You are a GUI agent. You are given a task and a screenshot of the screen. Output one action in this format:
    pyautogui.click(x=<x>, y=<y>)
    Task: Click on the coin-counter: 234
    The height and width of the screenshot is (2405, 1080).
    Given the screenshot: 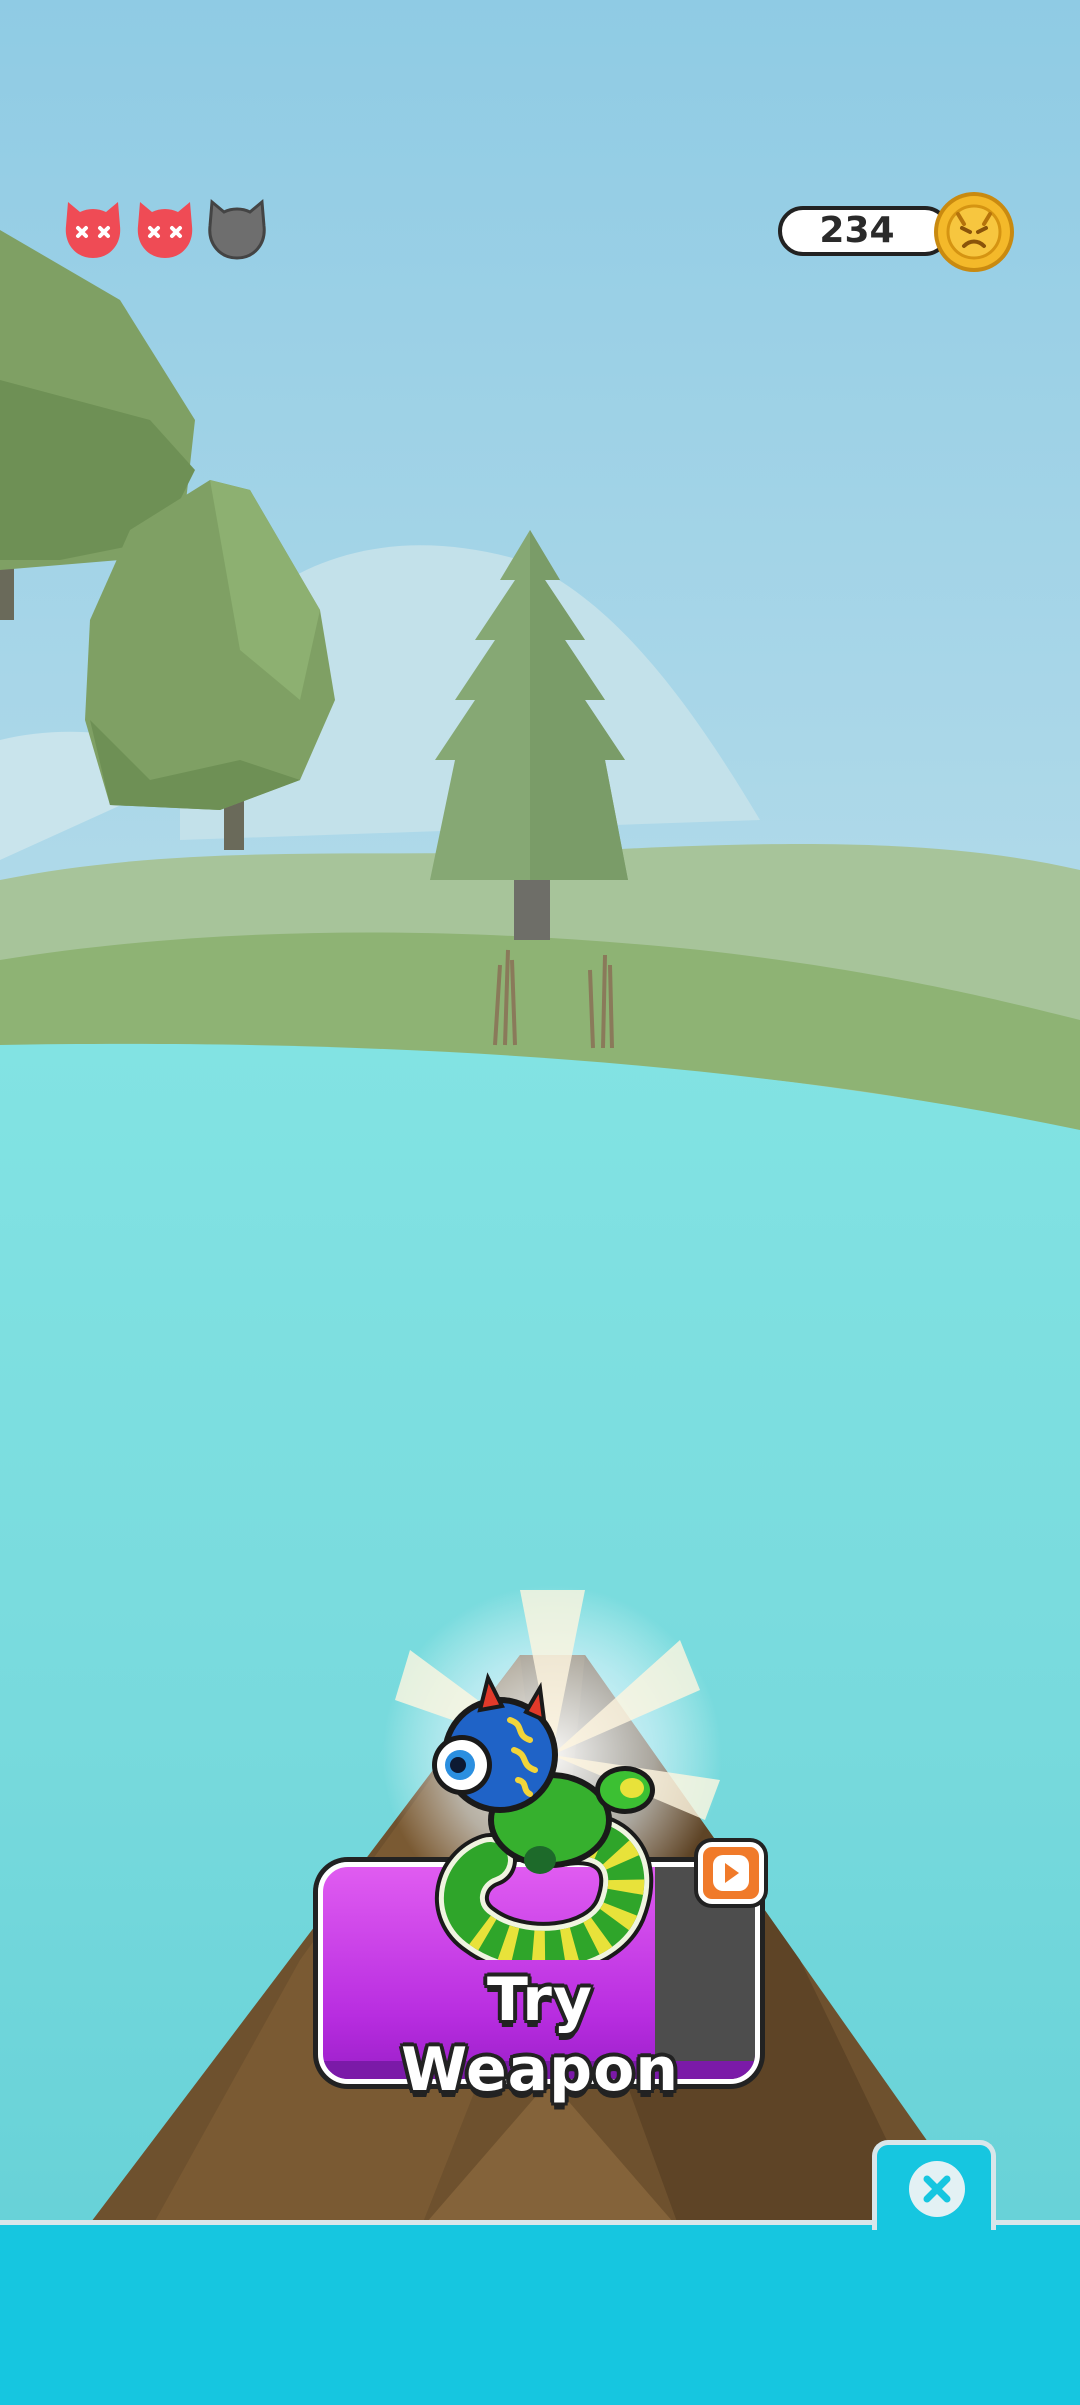 What is the action you would take?
    pyautogui.click(x=864, y=231)
    